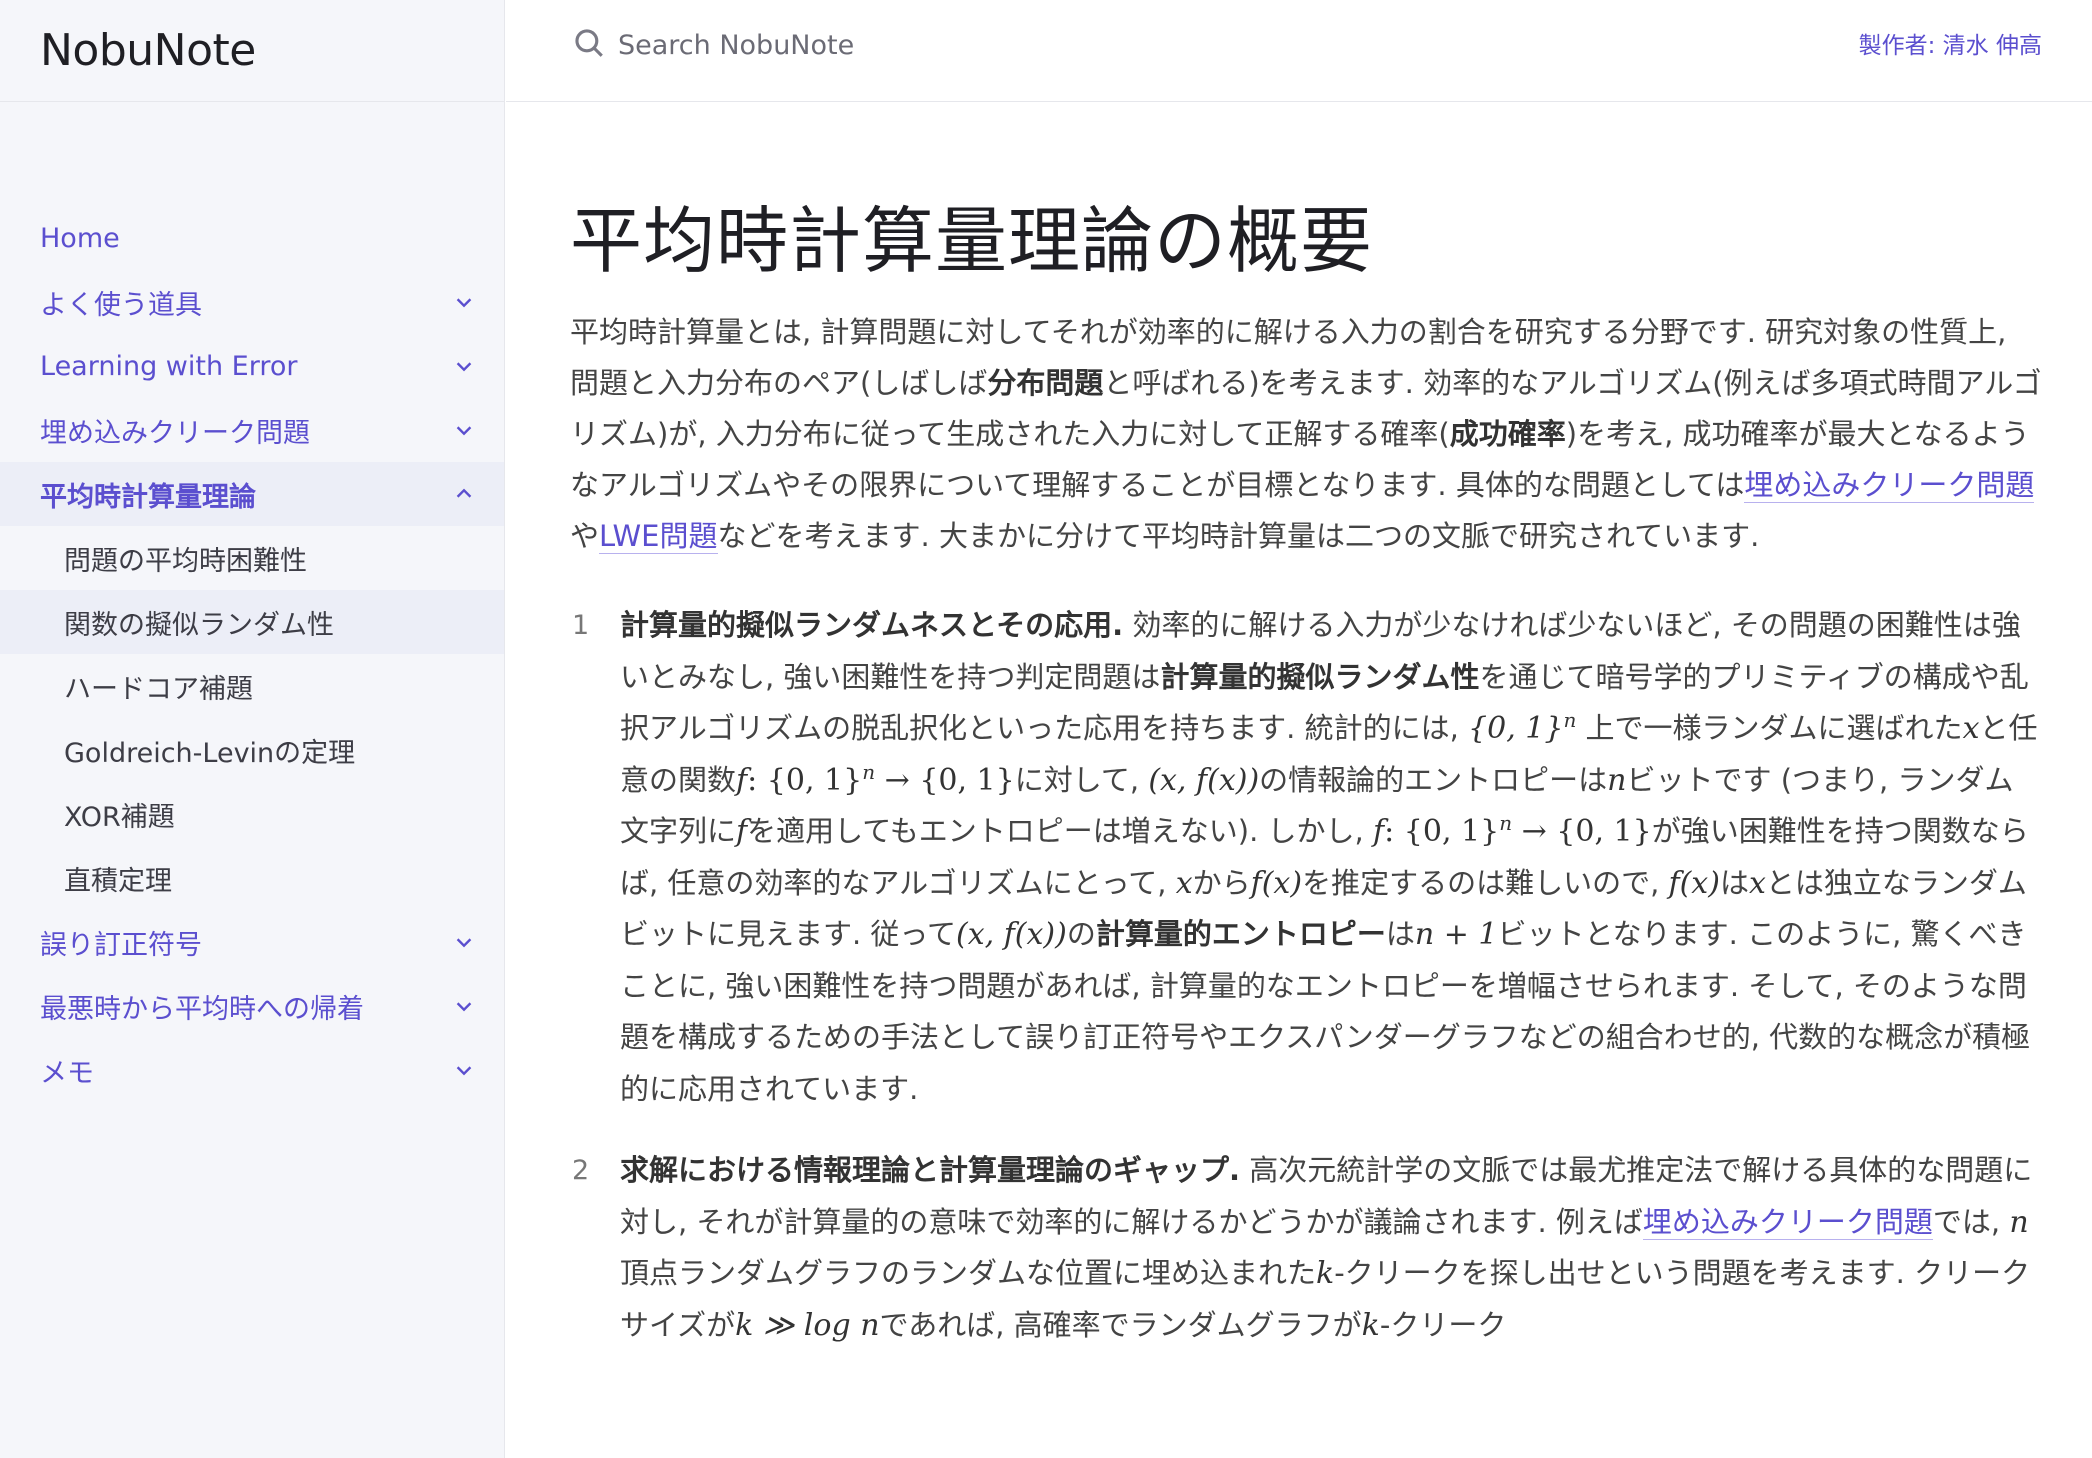 The width and height of the screenshot is (2092, 1458). Describe the element at coordinates (1240, 934) in the screenshot. I see `bold-term: 計算量的エントロピー` at that location.